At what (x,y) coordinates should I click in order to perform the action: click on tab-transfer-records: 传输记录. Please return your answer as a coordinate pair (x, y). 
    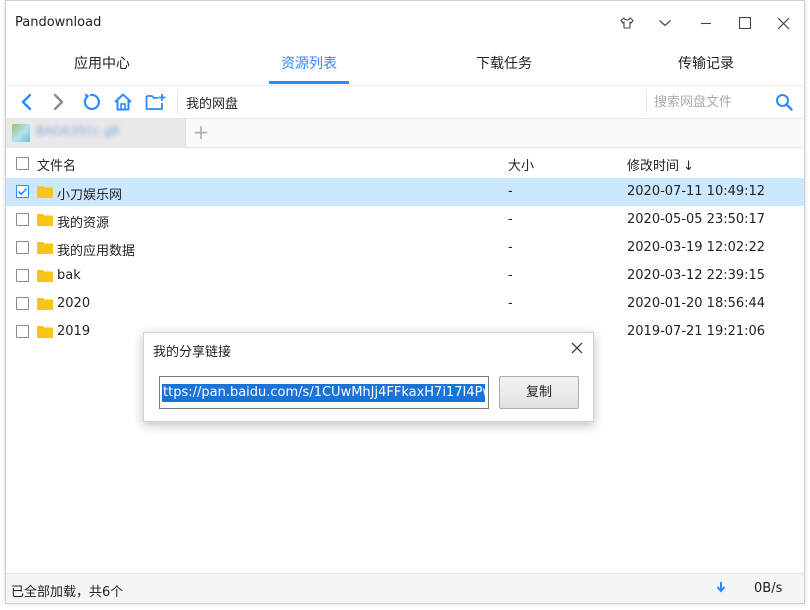
    Looking at the image, I should click on (706, 65).